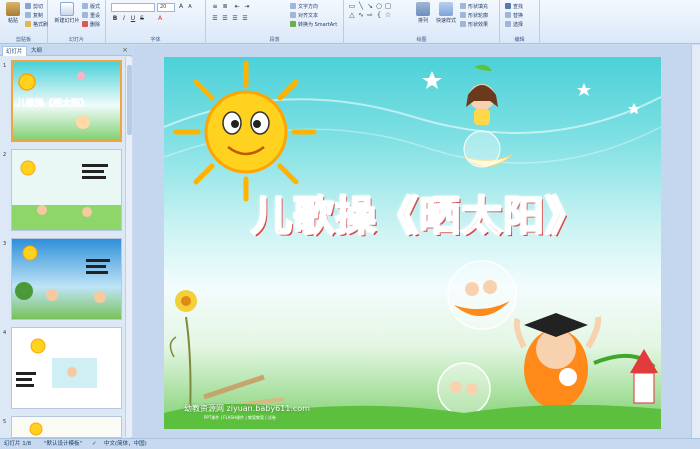 This screenshot has height=449, width=700. What do you see at coordinates (166, 7) in the screenshot?
I see `font-size-combo: 20` at bounding box center [166, 7].